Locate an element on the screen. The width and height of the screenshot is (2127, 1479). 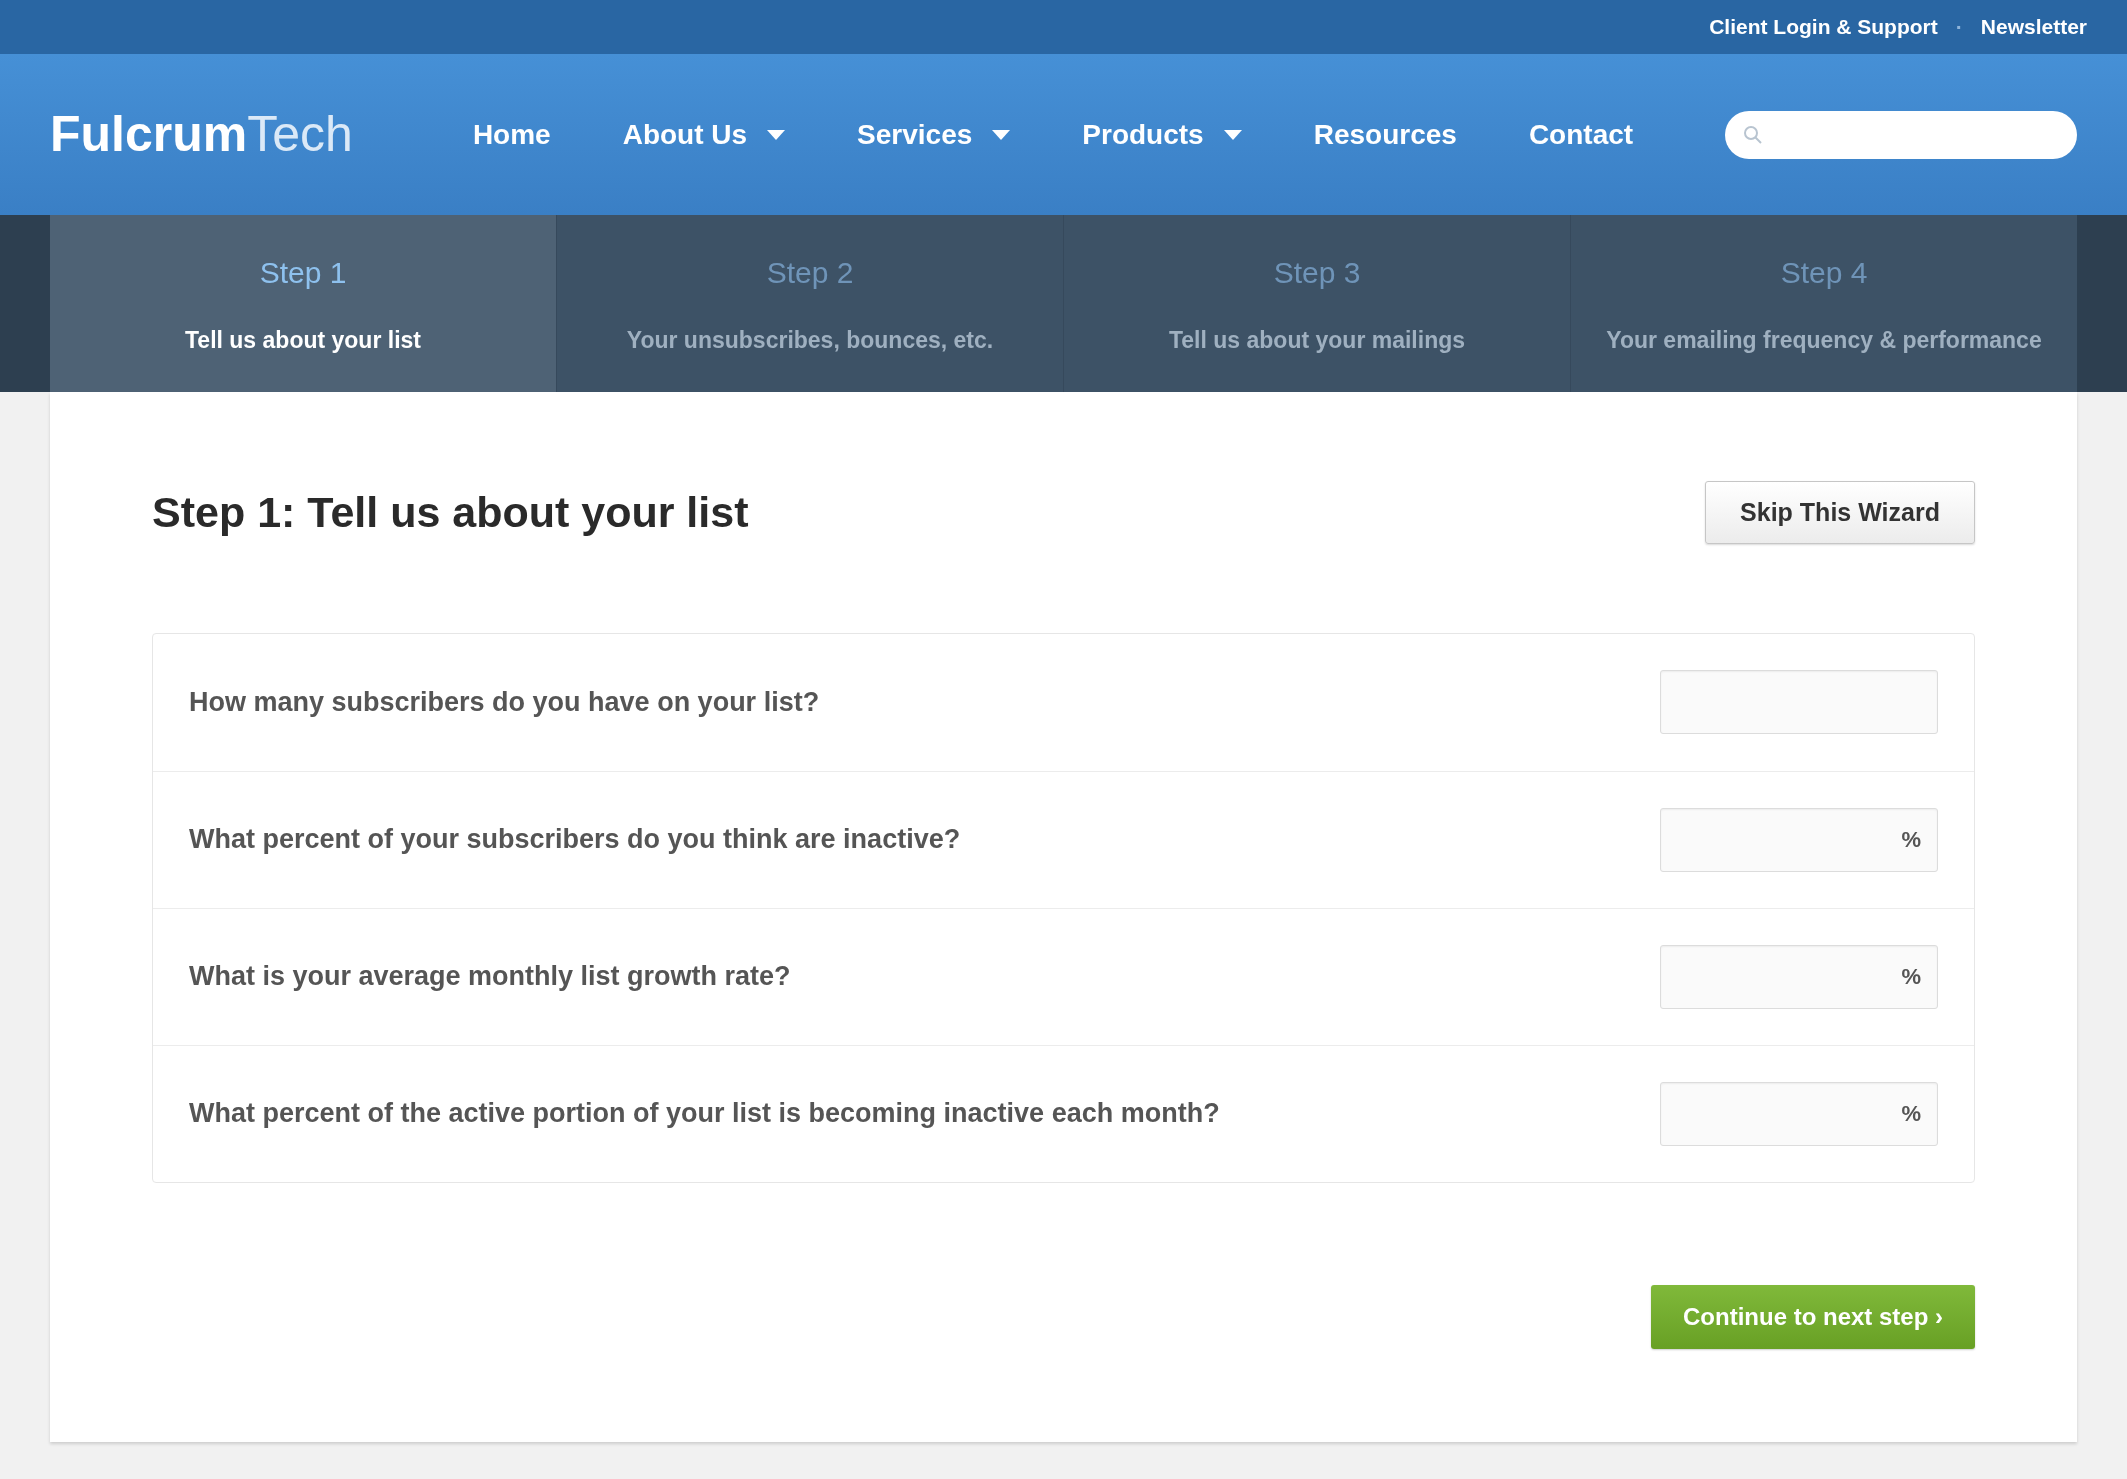
nav-link: Resources is located at coordinates (1385, 134).